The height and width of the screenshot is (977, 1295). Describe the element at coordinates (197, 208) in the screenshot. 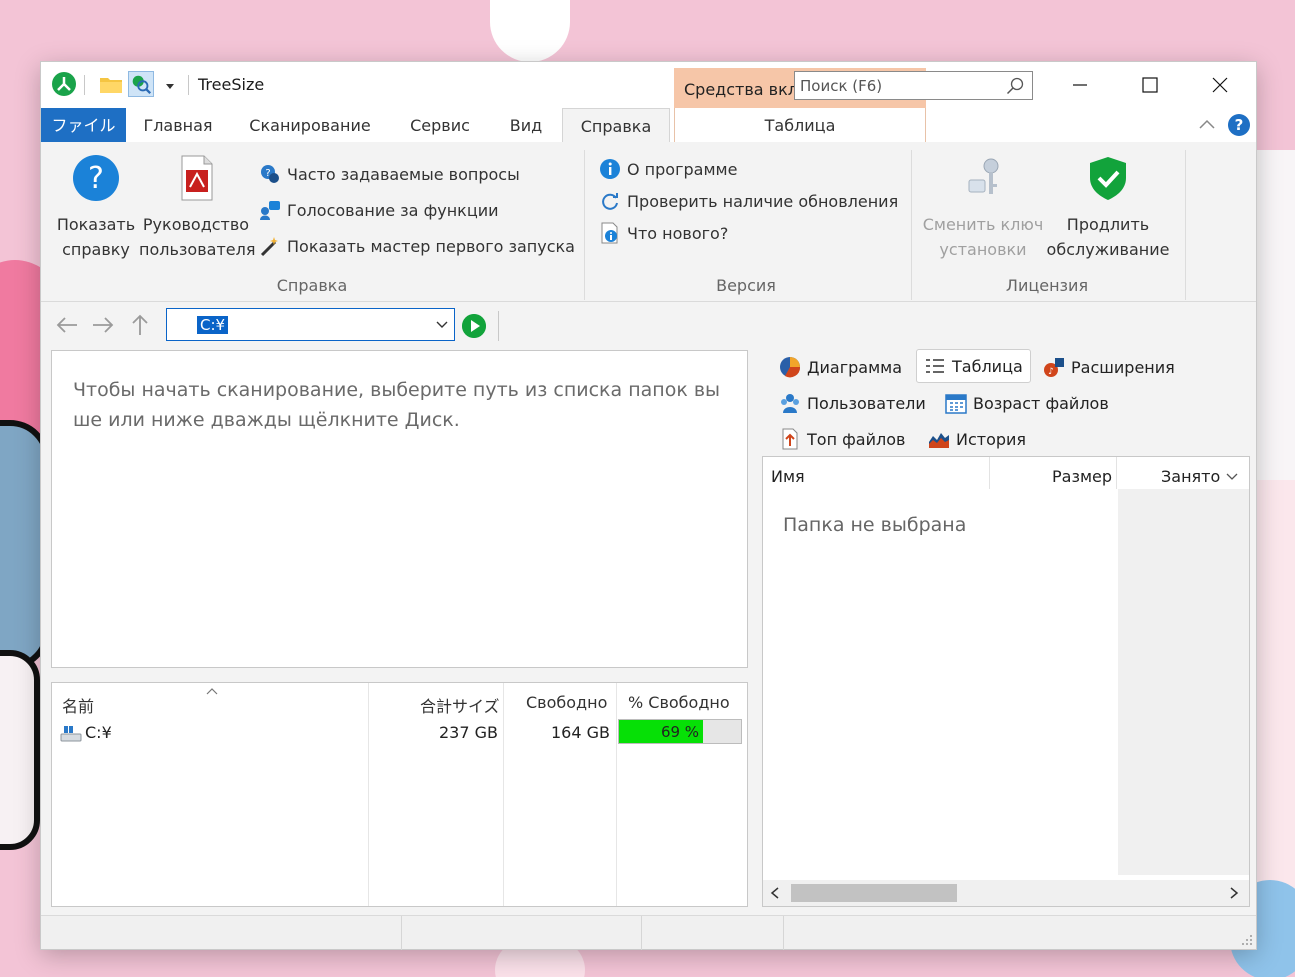

I see `user-guide-button: Руководство пользователя` at that location.